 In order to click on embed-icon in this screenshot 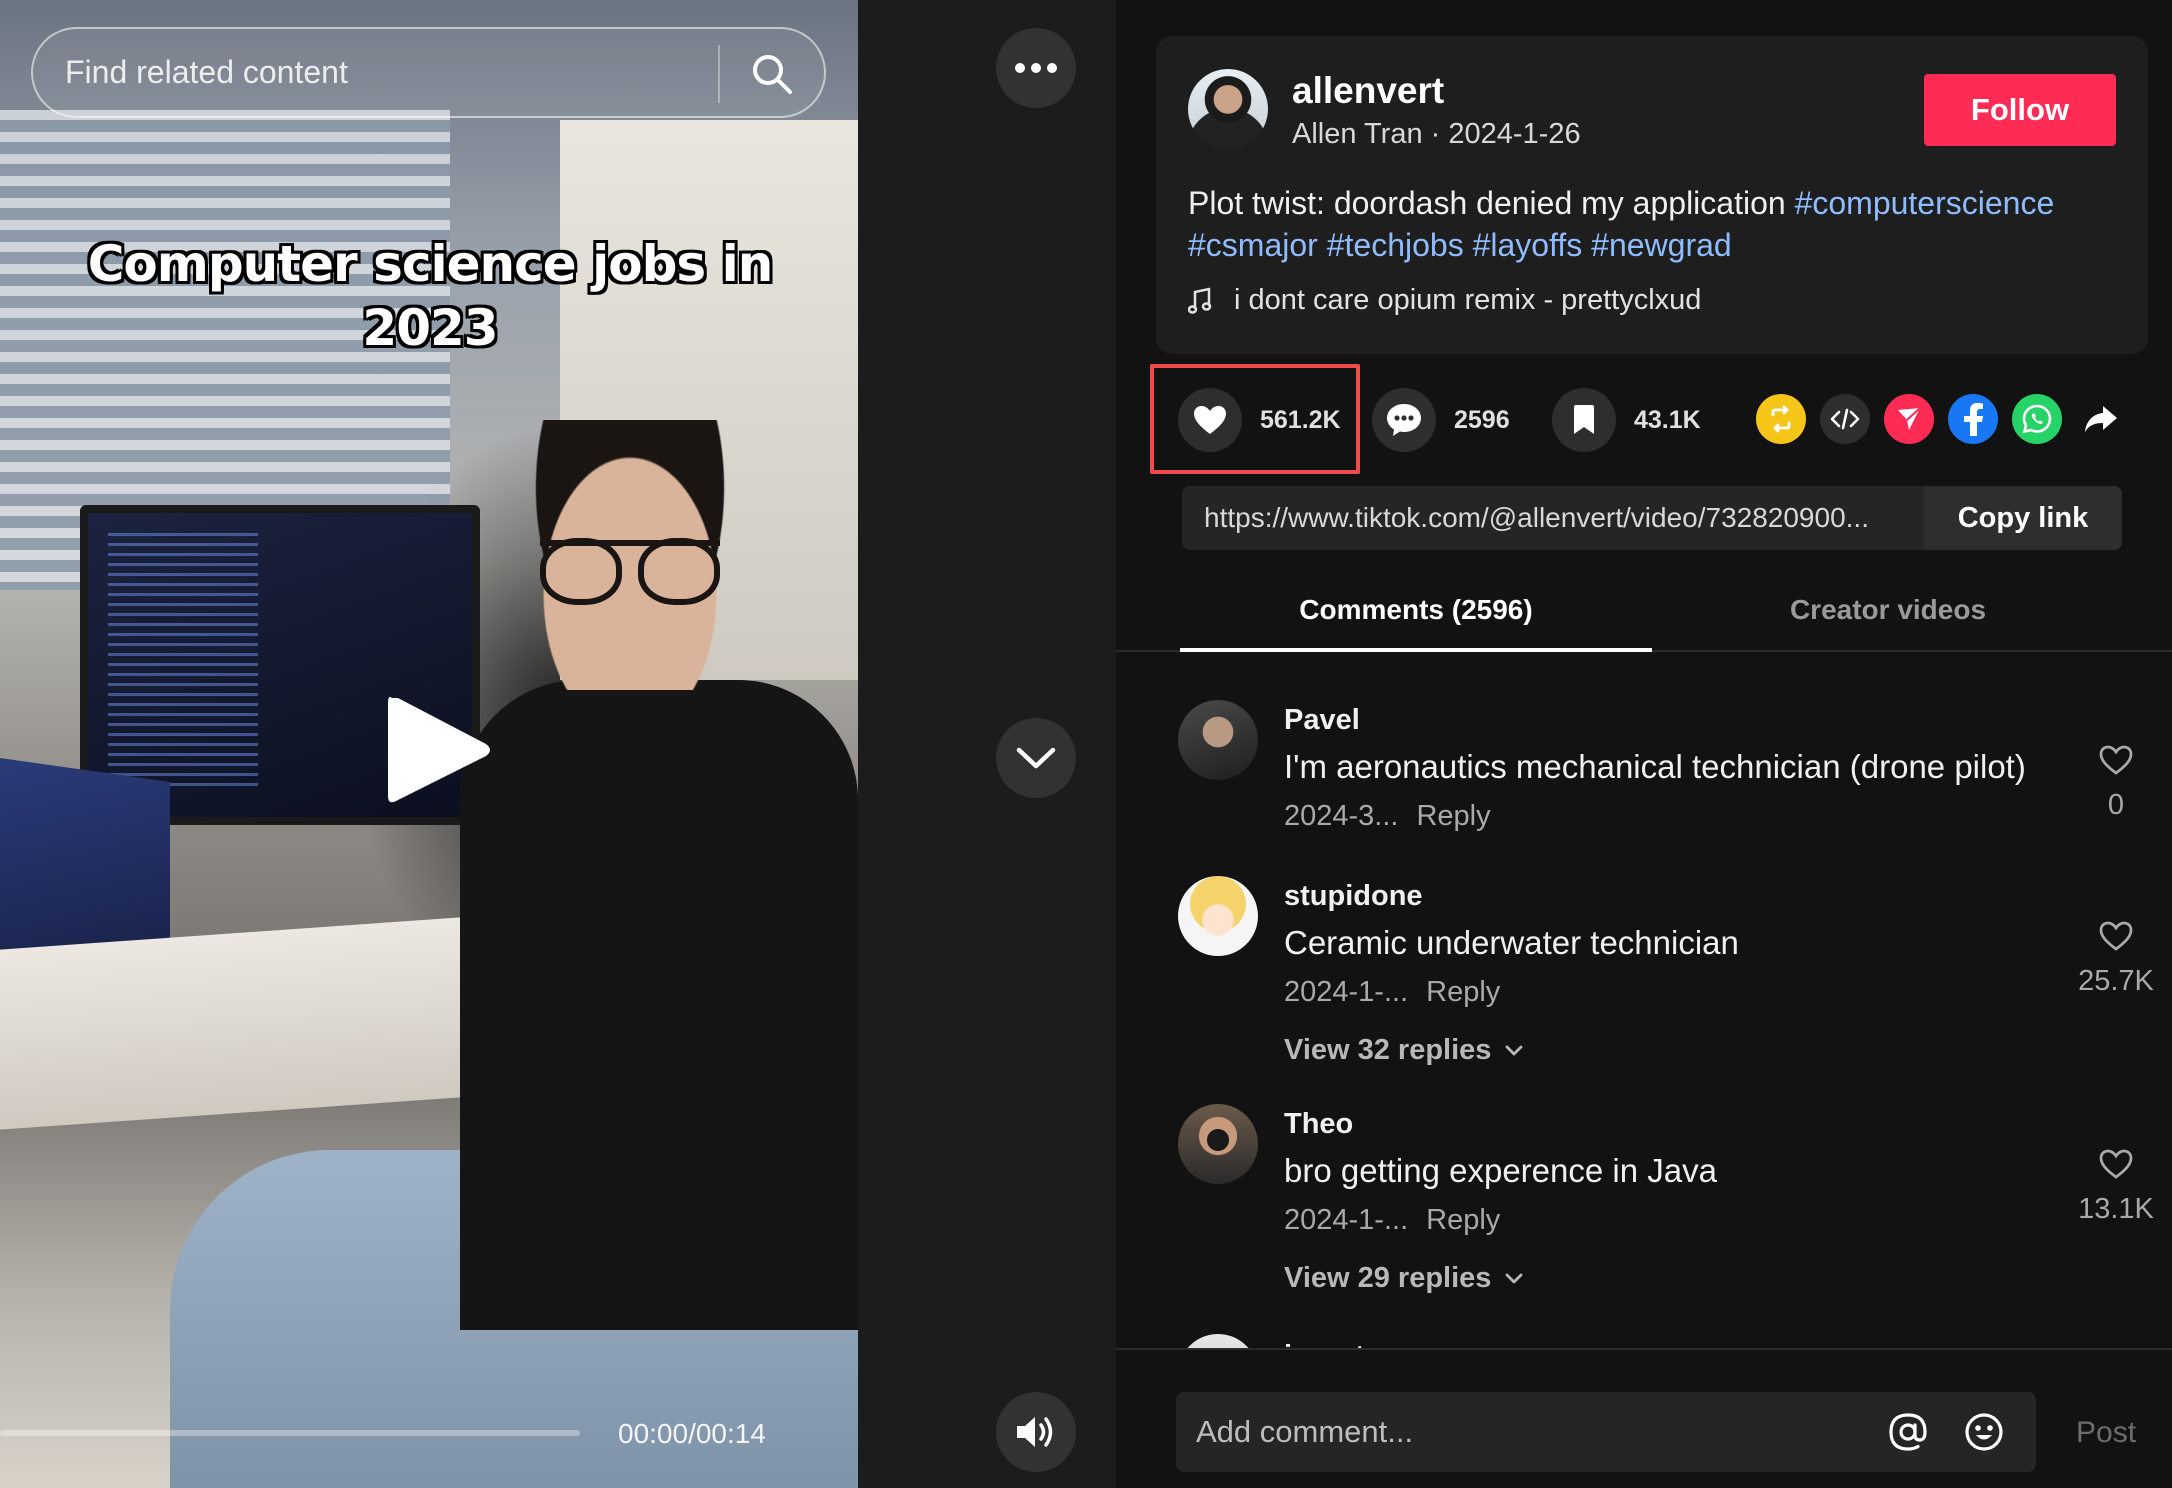, I will do `click(1845, 419)`.